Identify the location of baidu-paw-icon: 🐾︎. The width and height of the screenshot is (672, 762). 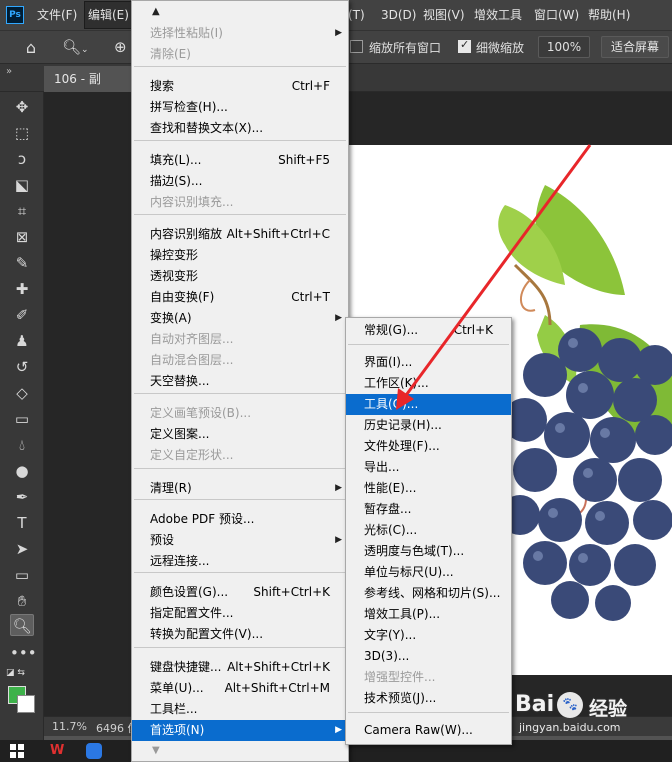
(570, 705).